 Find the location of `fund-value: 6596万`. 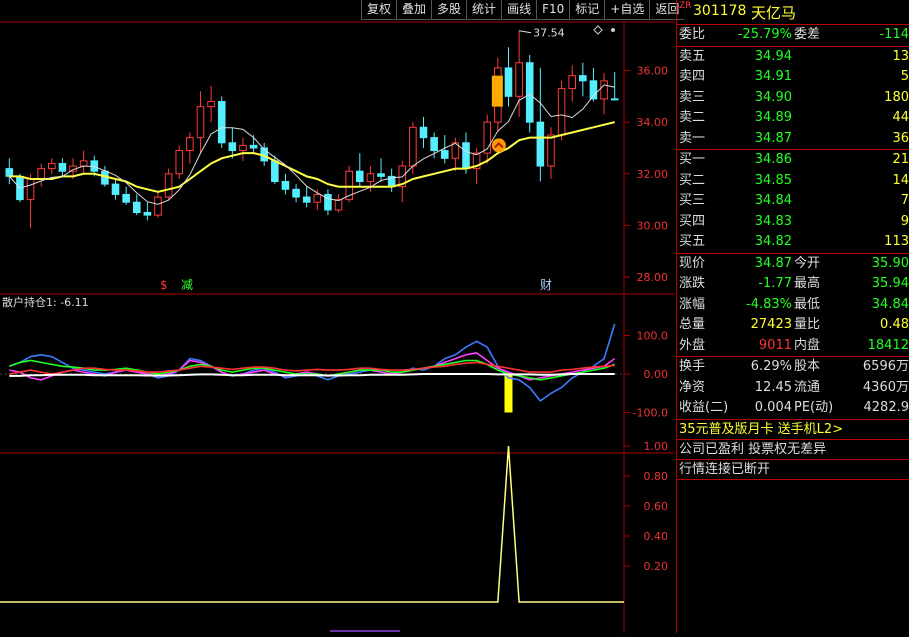

fund-value: 6596万 is located at coordinates (886, 367).